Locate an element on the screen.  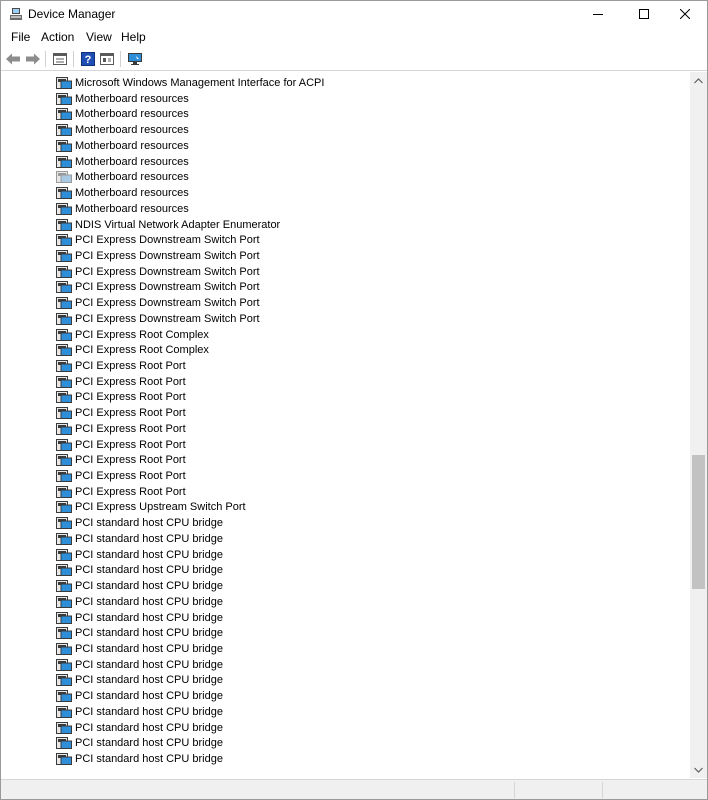
menu-action: Action is located at coordinates (57, 37).